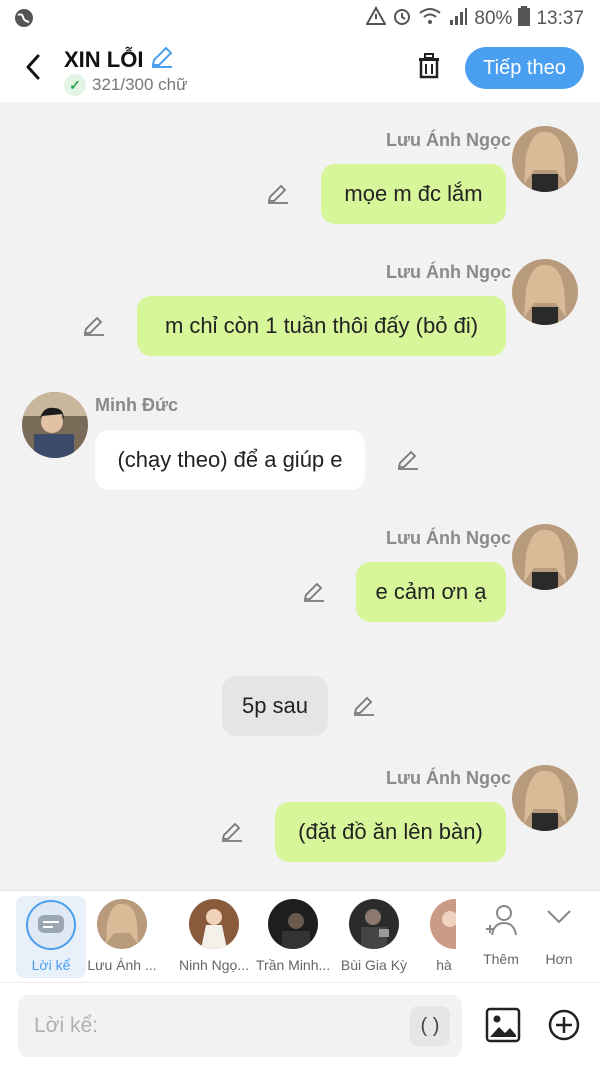 The image size is (600, 1067). Describe the element at coordinates (503, 1027) in the screenshot. I see `image-icon` at that location.